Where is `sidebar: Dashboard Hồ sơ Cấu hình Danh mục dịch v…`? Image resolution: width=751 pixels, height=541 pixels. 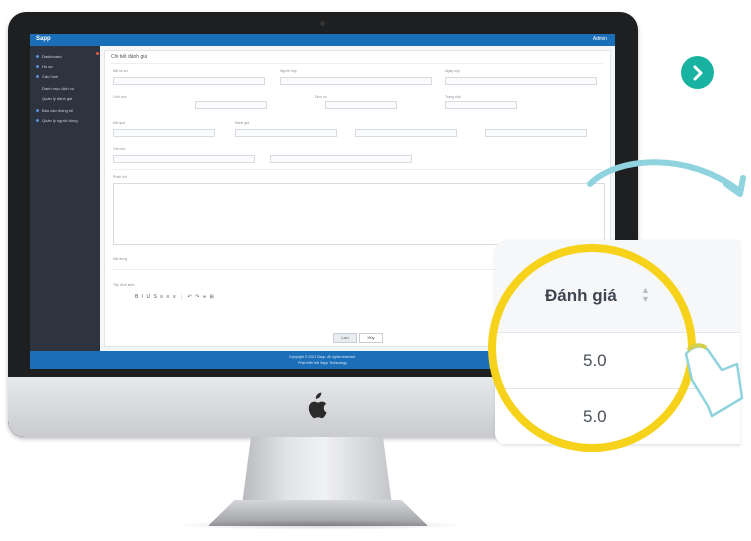 sidebar: Dashboard Hồ sơ Cấu hình Danh mục dịch v… is located at coordinates (65, 198).